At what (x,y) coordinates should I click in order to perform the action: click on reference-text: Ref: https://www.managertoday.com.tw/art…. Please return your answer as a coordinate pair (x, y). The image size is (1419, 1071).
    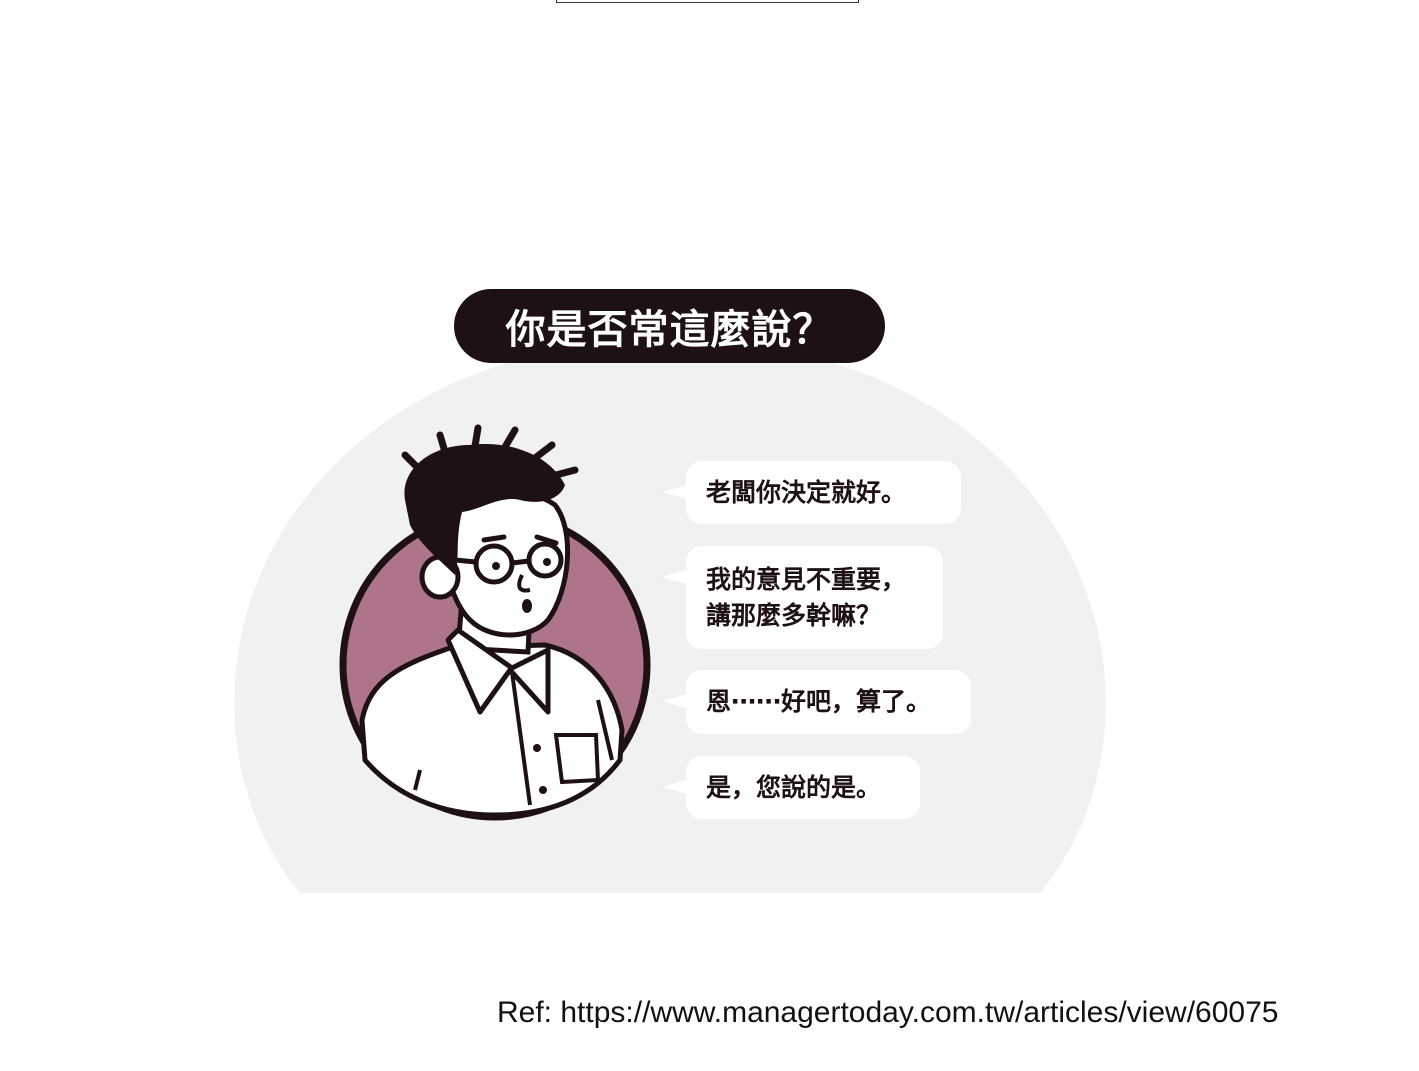
    Looking at the image, I should click on (888, 1012).